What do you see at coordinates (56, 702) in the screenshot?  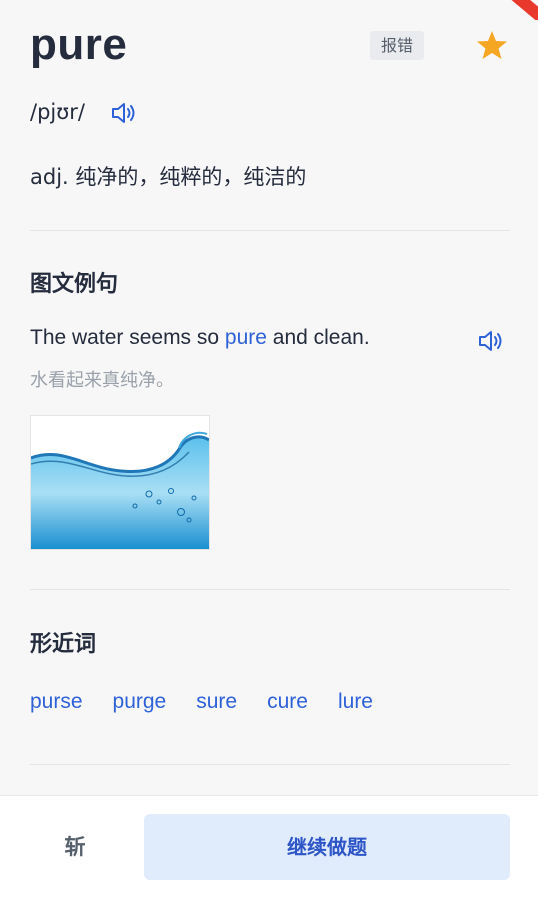 I see `similar-word-link: purse` at bounding box center [56, 702].